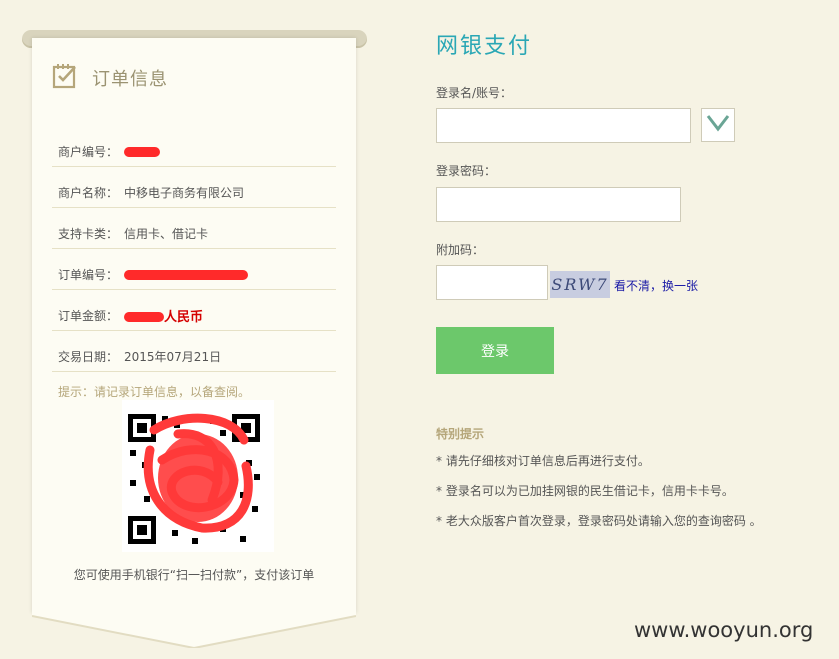  Describe the element at coordinates (460, 434) in the screenshot. I see `special-notes-title: 特别提示` at that location.